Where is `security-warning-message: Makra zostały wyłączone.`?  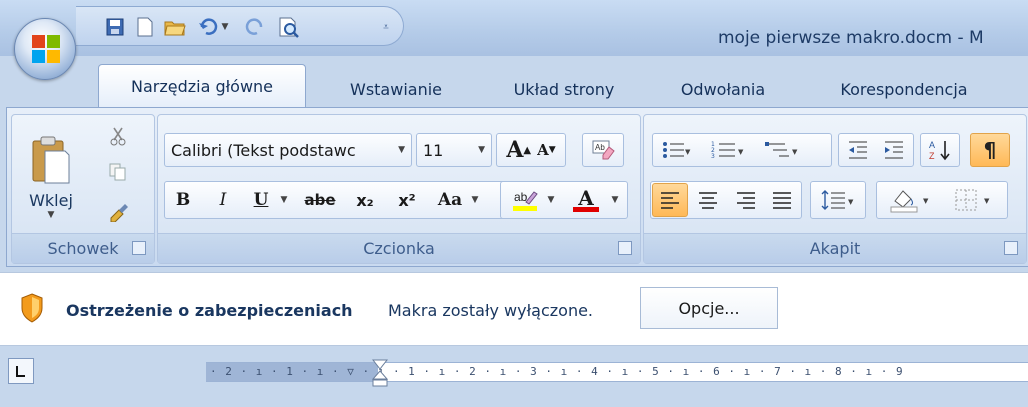 security-warning-message: Makra zostały wyłączone. is located at coordinates (491, 310).